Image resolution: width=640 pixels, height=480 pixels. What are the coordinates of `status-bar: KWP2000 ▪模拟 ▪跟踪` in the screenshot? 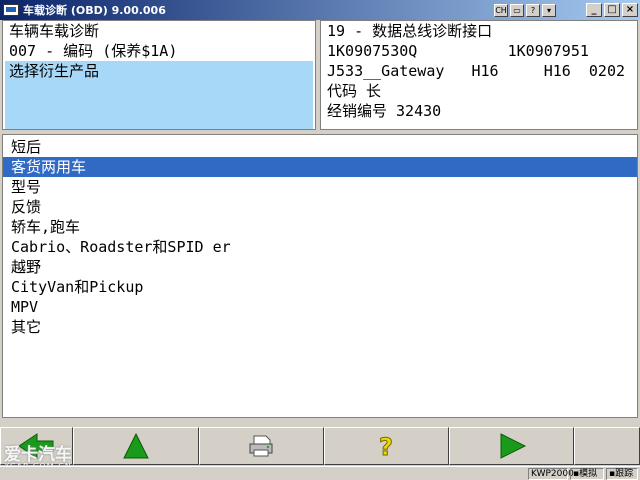 It's located at (320, 473).